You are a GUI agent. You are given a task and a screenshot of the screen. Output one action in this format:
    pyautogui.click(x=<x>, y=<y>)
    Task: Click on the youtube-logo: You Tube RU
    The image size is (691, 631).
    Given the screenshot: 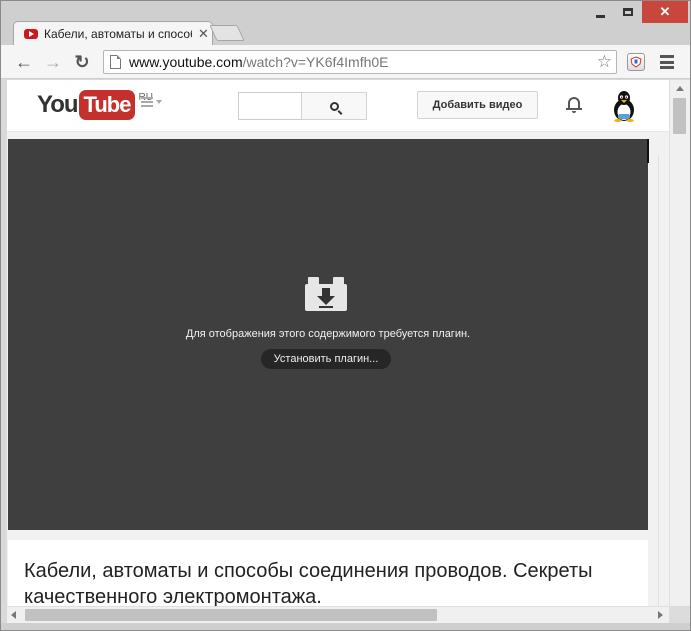 What is the action you would take?
    pyautogui.click(x=95, y=105)
    